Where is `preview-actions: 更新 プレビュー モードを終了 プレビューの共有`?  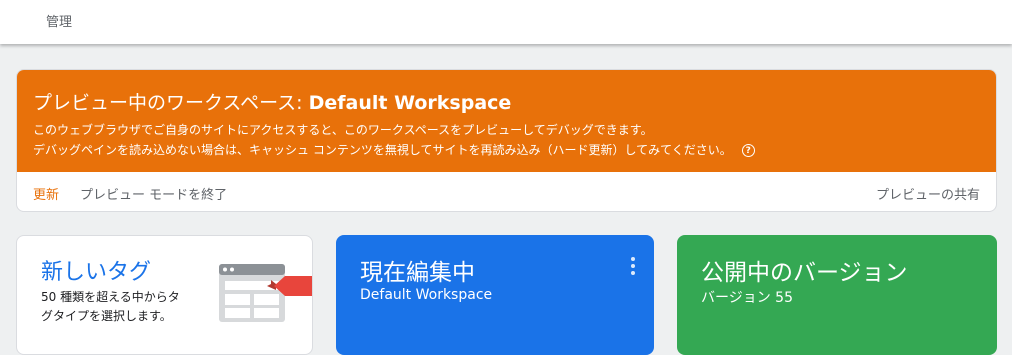
preview-actions: 更新 プレビュー モードを終了 プレビューの共有 is located at coordinates (506, 191).